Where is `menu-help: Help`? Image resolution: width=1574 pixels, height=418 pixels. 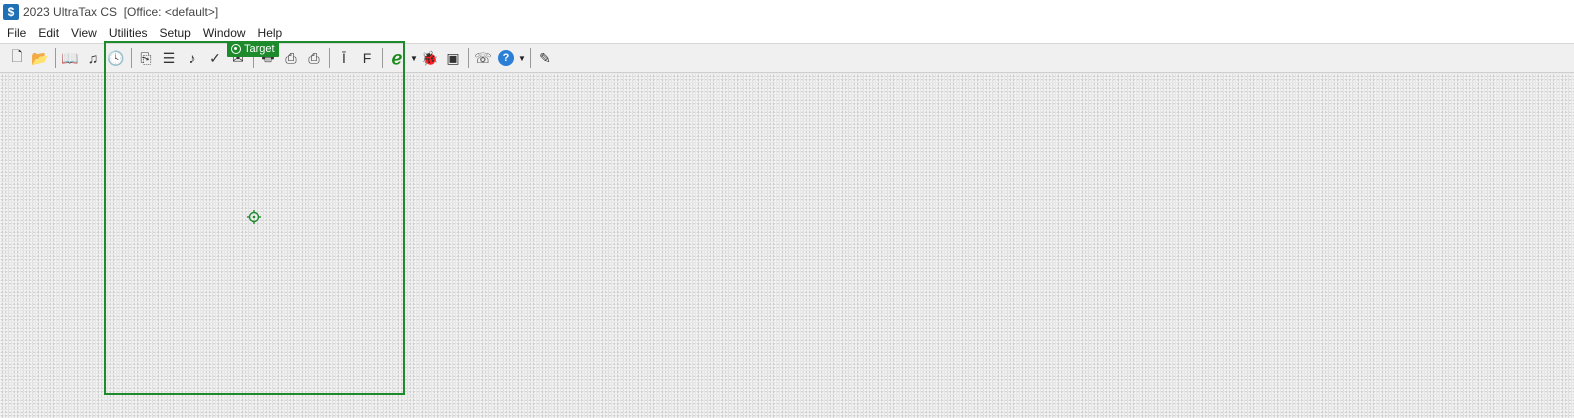 menu-help: Help is located at coordinates (270, 33).